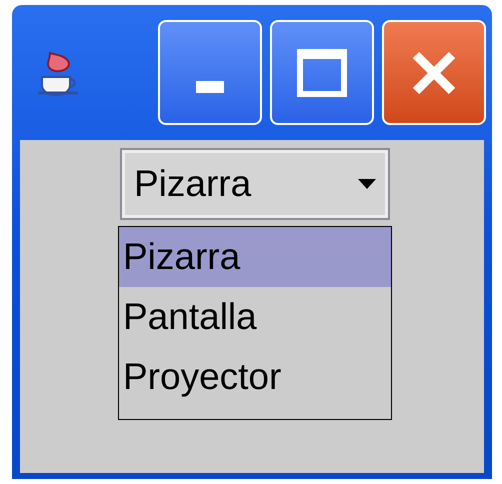  I want to click on minimize-icon, so click(210, 87).